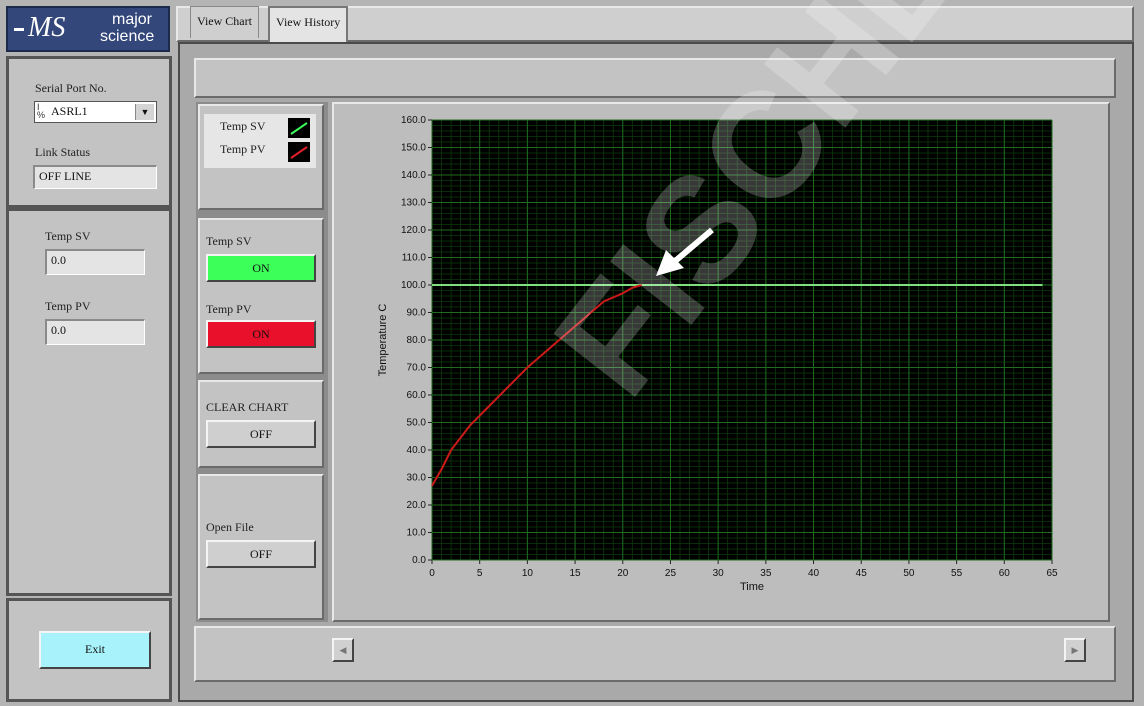  What do you see at coordinates (247, 407) in the screenshot?
I see `clear-chart-label: CLEAR CHART` at bounding box center [247, 407].